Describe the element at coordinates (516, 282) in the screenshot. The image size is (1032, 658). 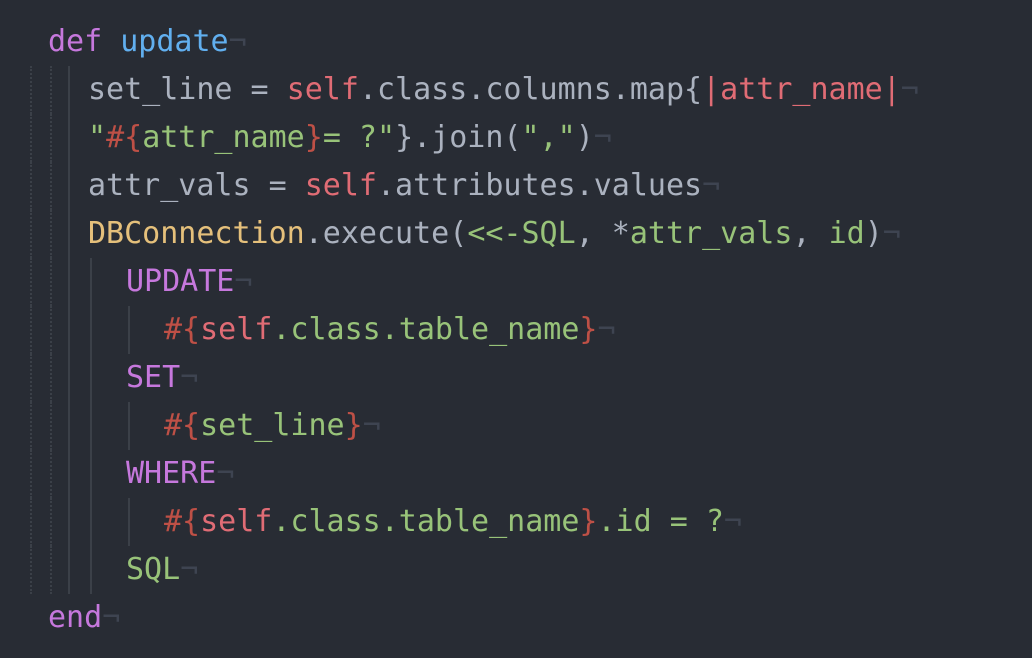
I see `code-line: UPDATE¬` at that location.